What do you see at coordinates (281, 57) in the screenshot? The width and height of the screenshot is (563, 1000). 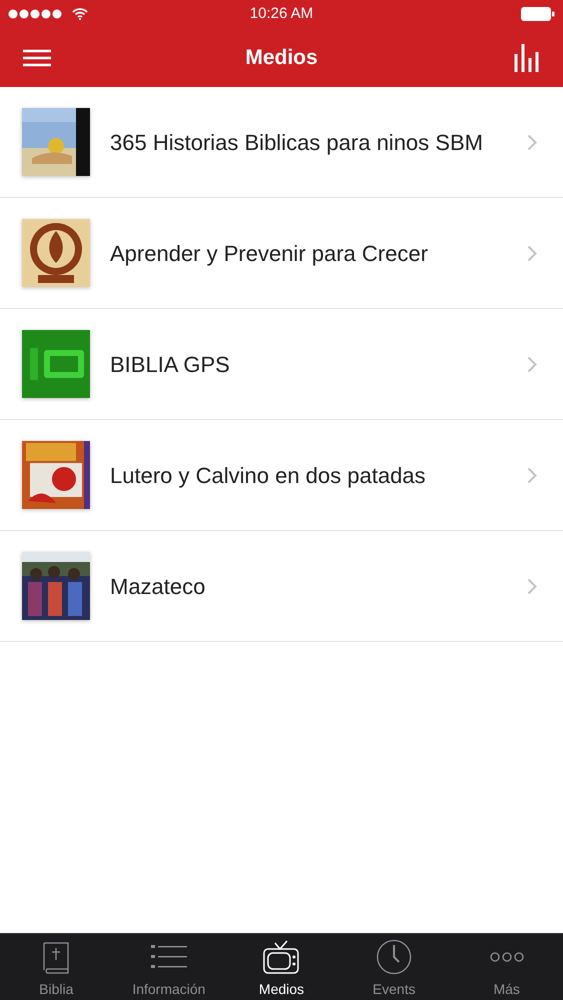 I see `screen-title: Medios` at bounding box center [281, 57].